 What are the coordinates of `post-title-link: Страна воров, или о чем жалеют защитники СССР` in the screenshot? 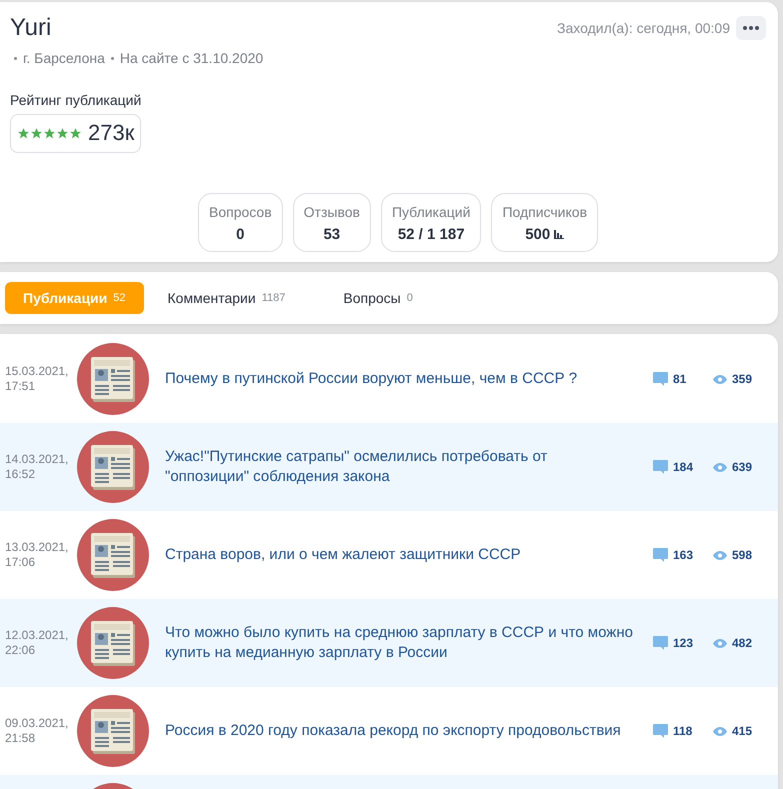 It's located at (401, 555).